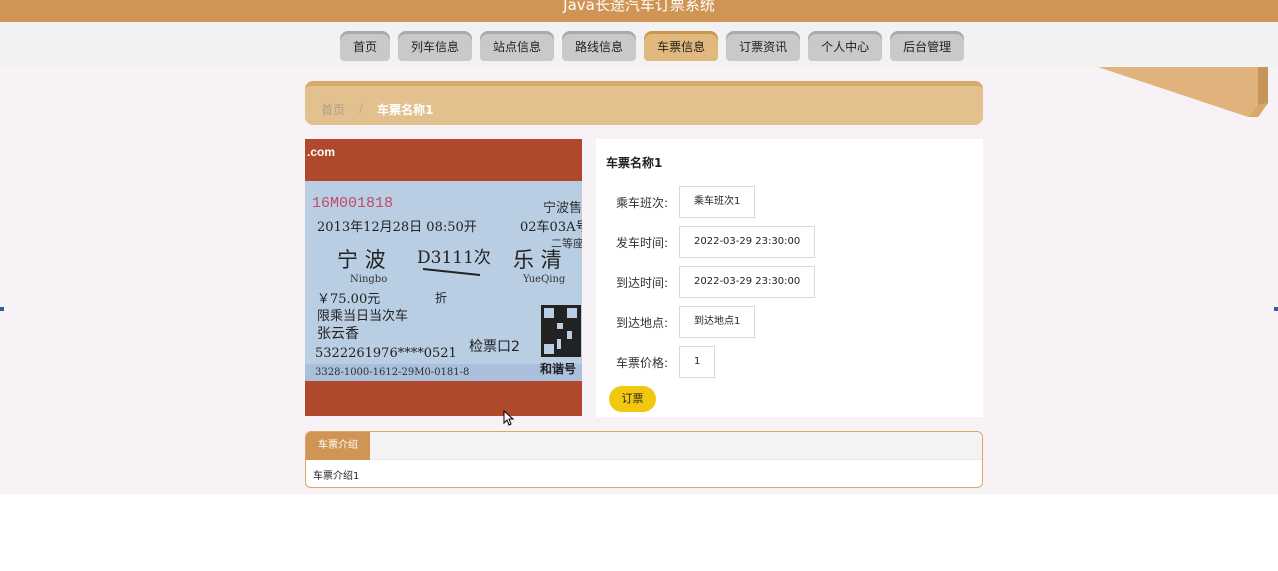 The height and width of the screenshot is (571, 1278). What do you see at coordinates (509, 418) in the screenshot?
I see `mouse-cursor-icon` at bounding box center [509, 418].